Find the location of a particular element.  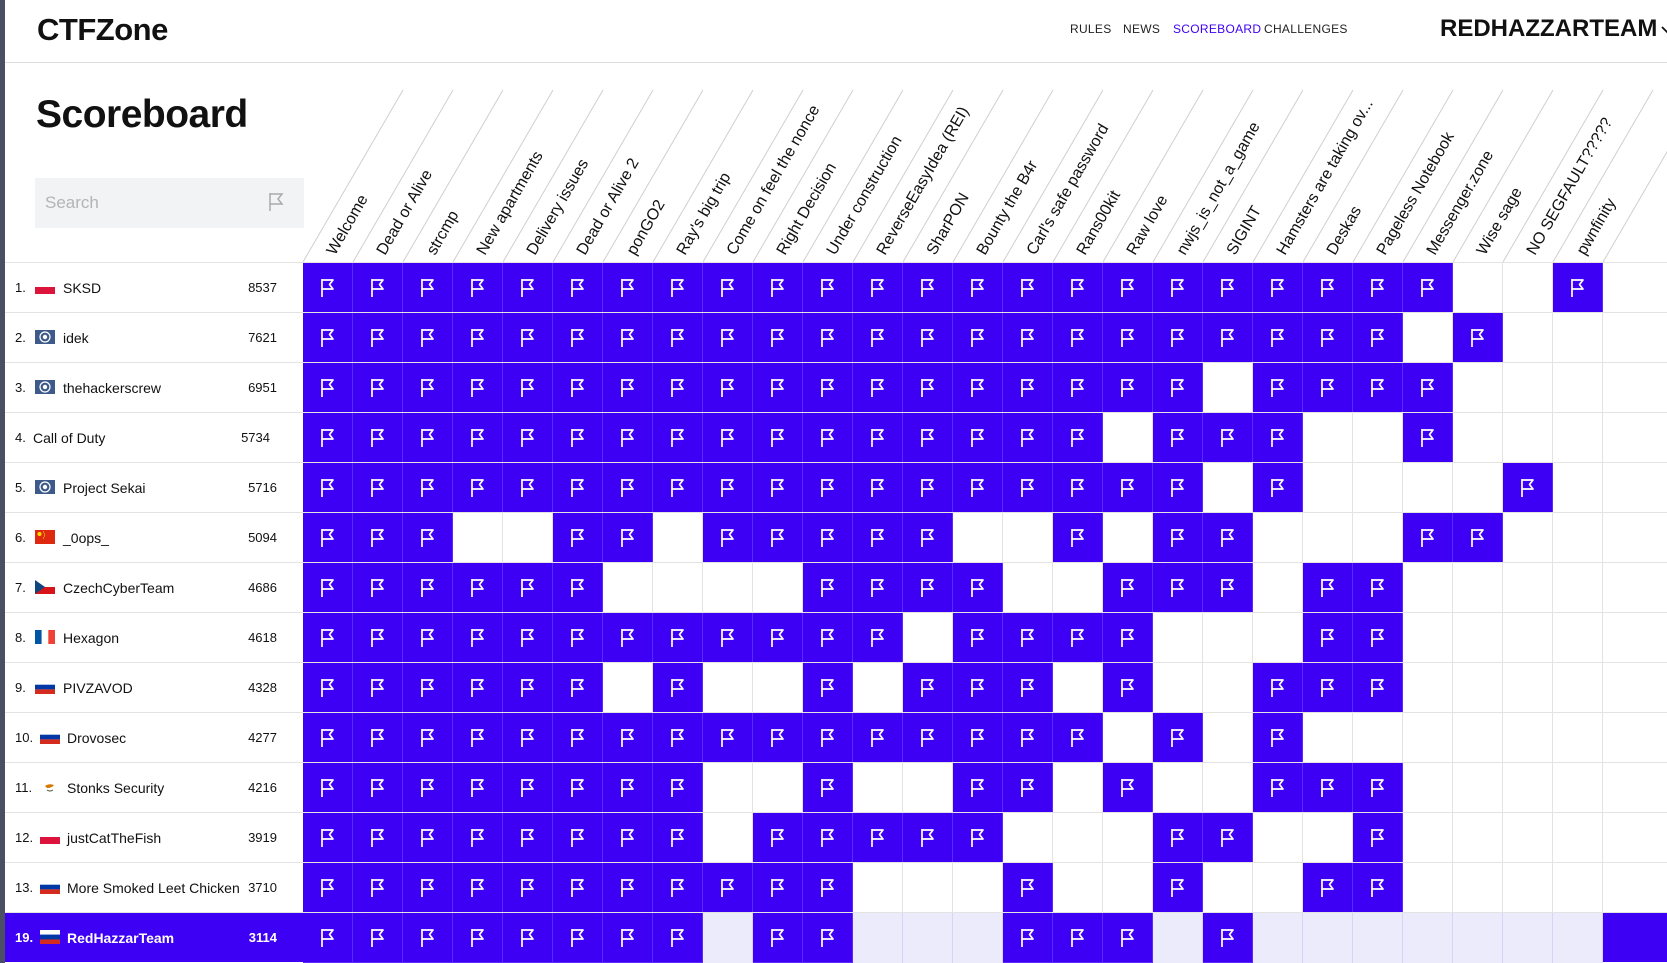

team-info: 3. thehackerscrew 6951 is located at coordinates (153, 388).